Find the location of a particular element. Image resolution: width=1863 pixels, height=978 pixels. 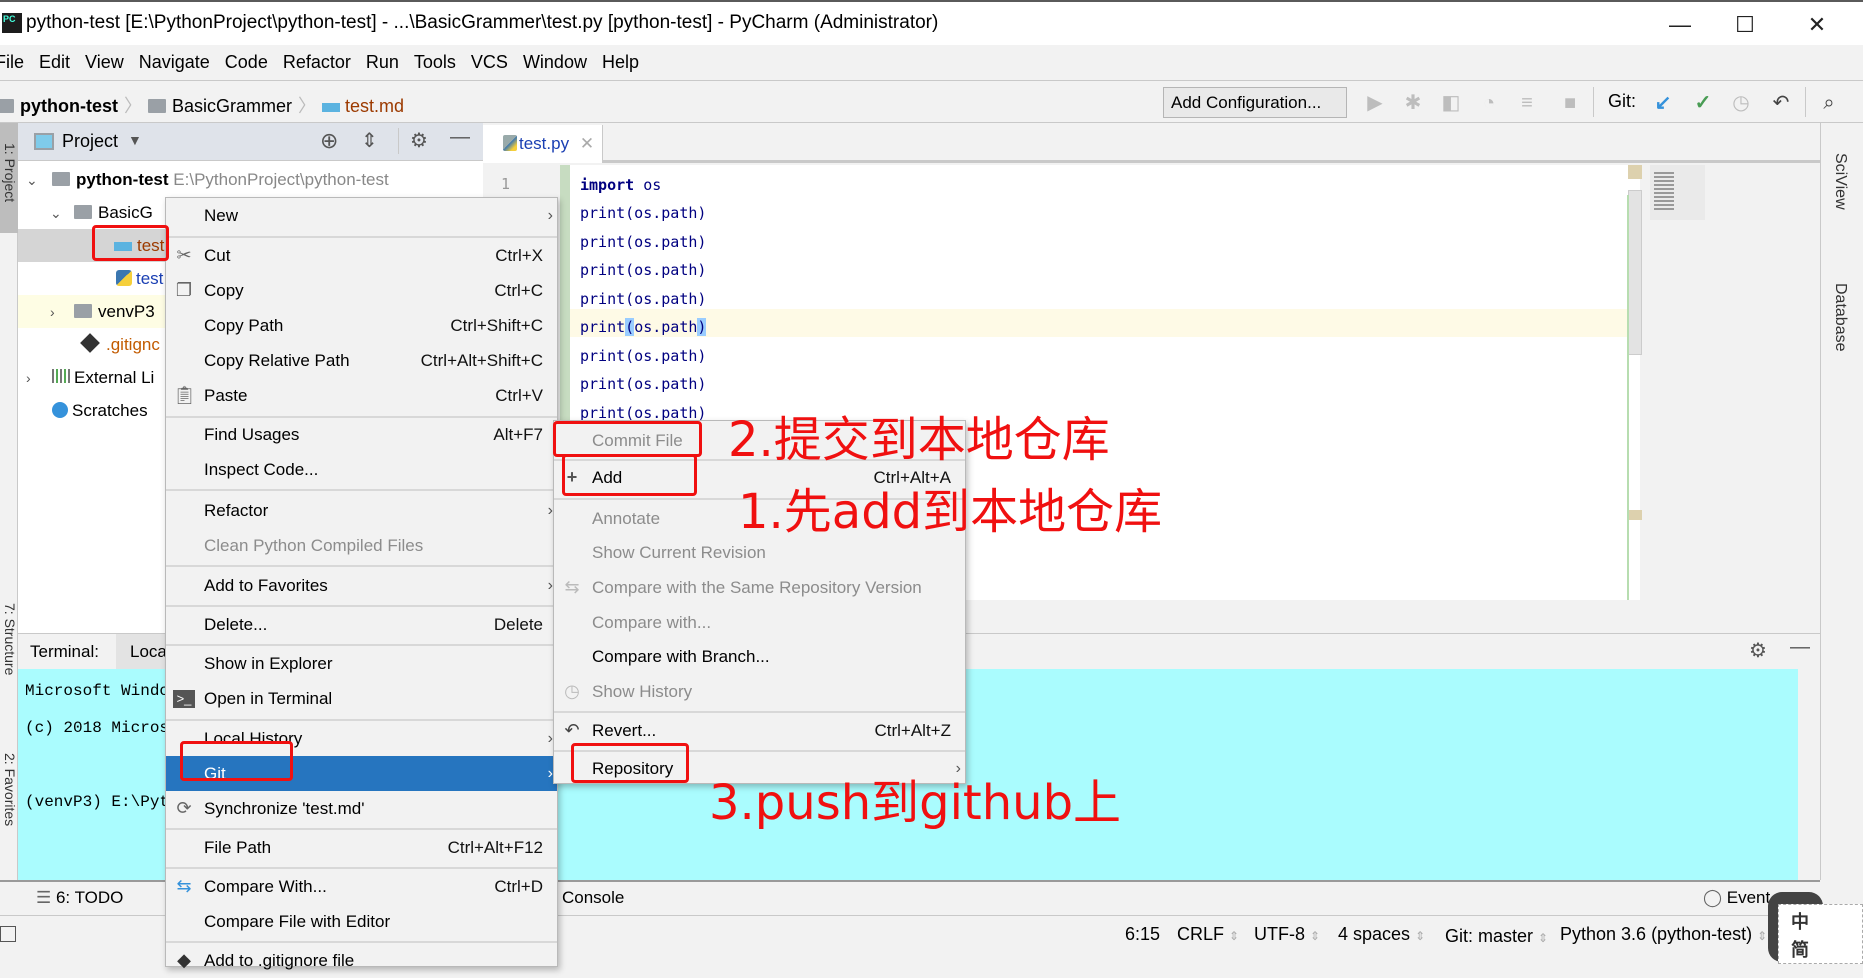

menu-item-open-in-terminal: >_ Open in Terminal is located at coordinates (361, 698).